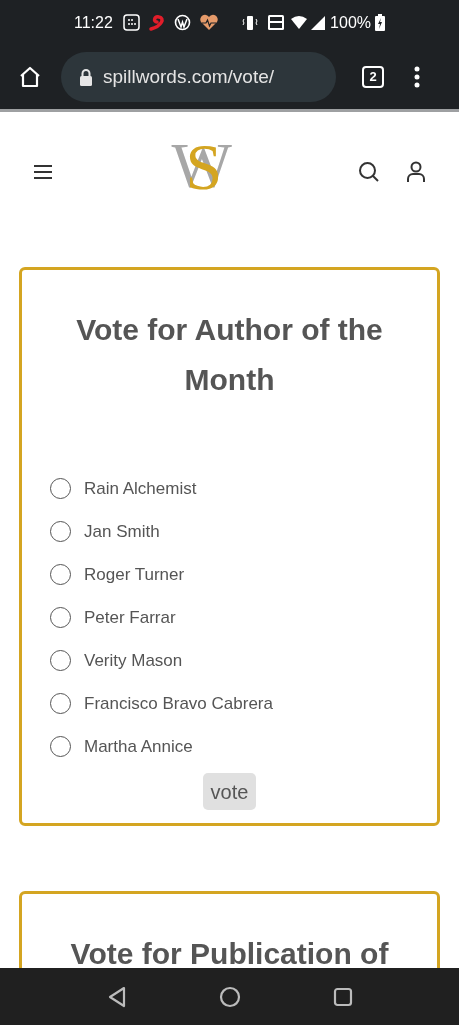  I want to click on calculator-icon, so click(131, 22).